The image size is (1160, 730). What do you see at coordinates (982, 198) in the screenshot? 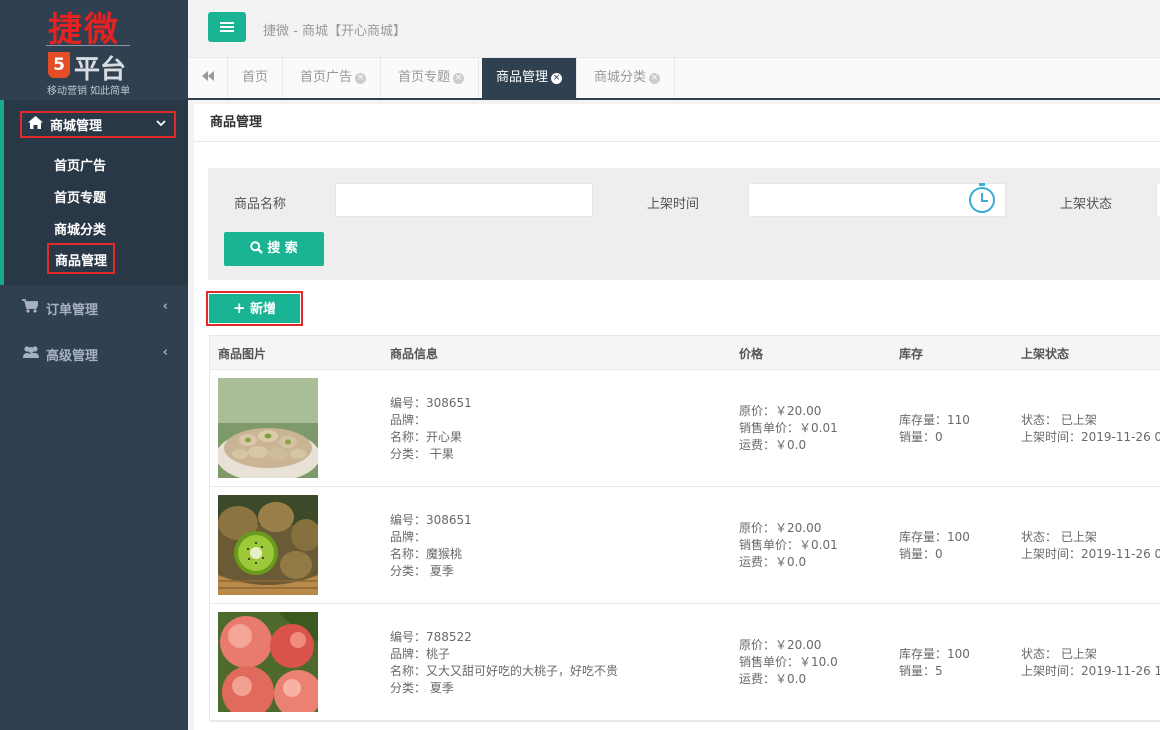
I see `clock-icon` at bounding box center [982, 198].